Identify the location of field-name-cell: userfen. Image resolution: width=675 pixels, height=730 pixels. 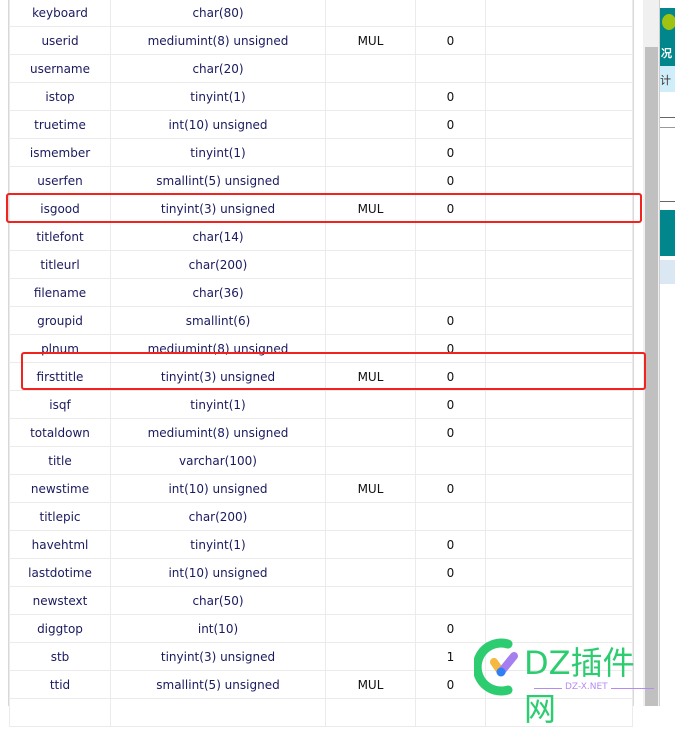
(60, 180).